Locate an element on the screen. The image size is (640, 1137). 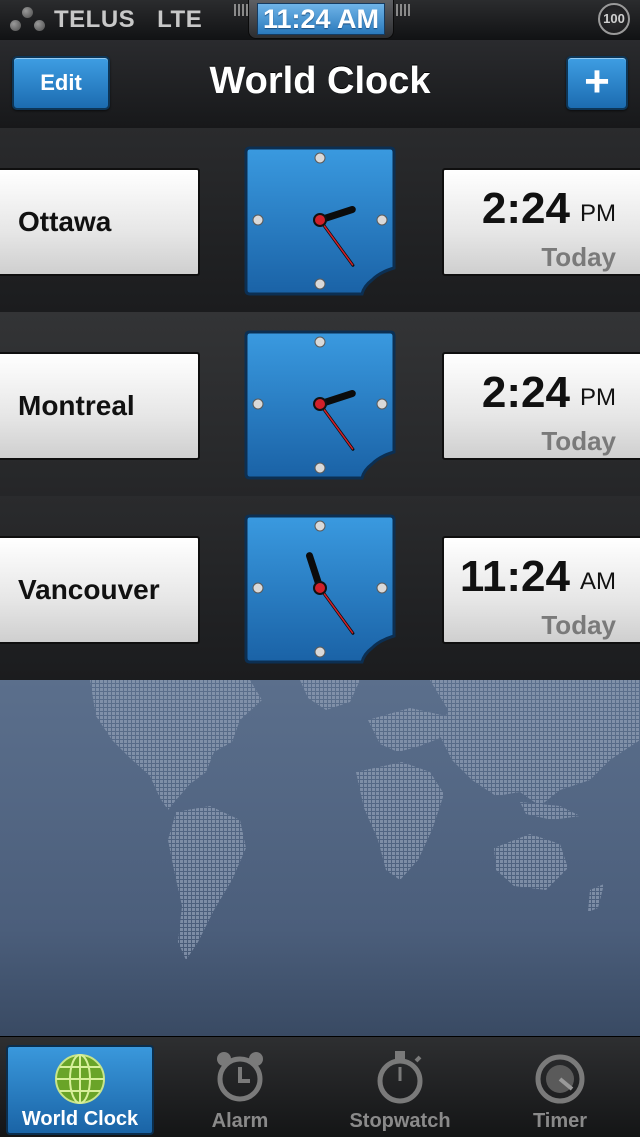
stopwatch-icon is located at coordinates (400, 1077).